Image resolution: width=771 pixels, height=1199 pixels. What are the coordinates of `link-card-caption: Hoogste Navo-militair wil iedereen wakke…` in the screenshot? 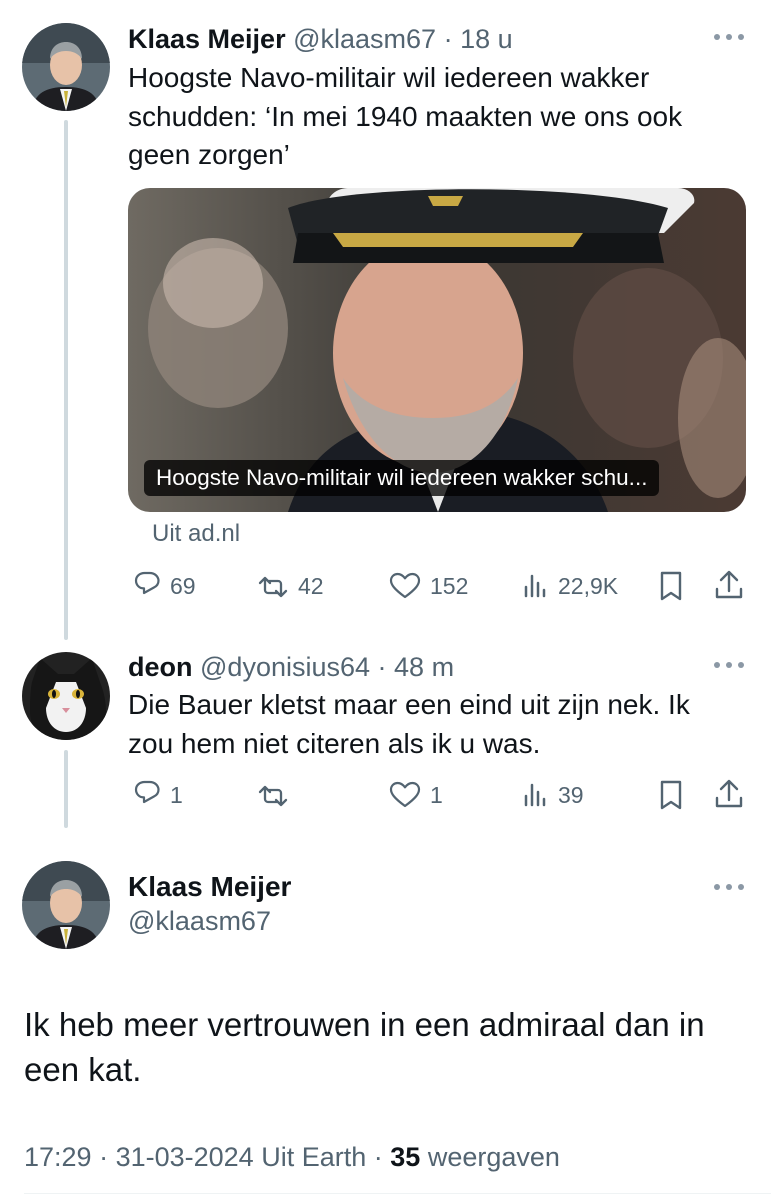 It's located at (402, 478).